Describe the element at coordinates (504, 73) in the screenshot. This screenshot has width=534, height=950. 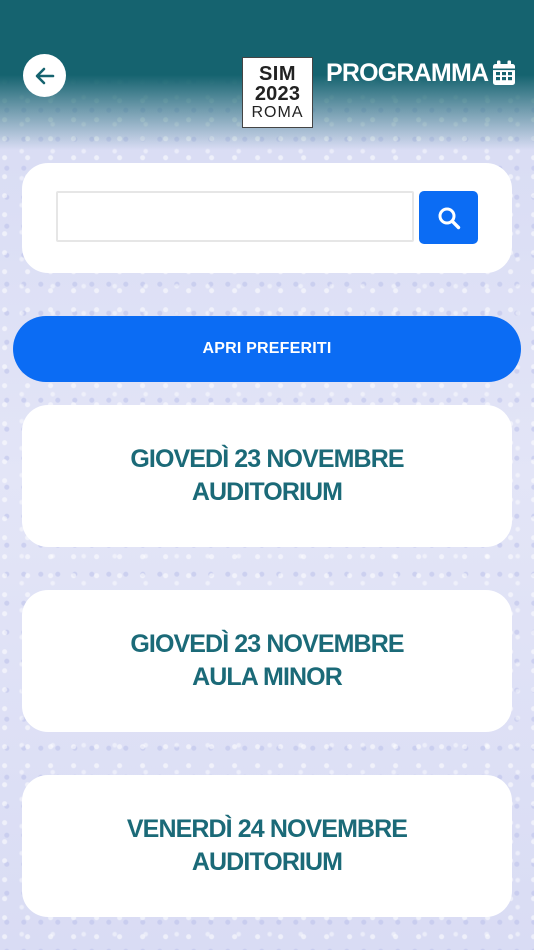
I see `calendar-icon` at that location.